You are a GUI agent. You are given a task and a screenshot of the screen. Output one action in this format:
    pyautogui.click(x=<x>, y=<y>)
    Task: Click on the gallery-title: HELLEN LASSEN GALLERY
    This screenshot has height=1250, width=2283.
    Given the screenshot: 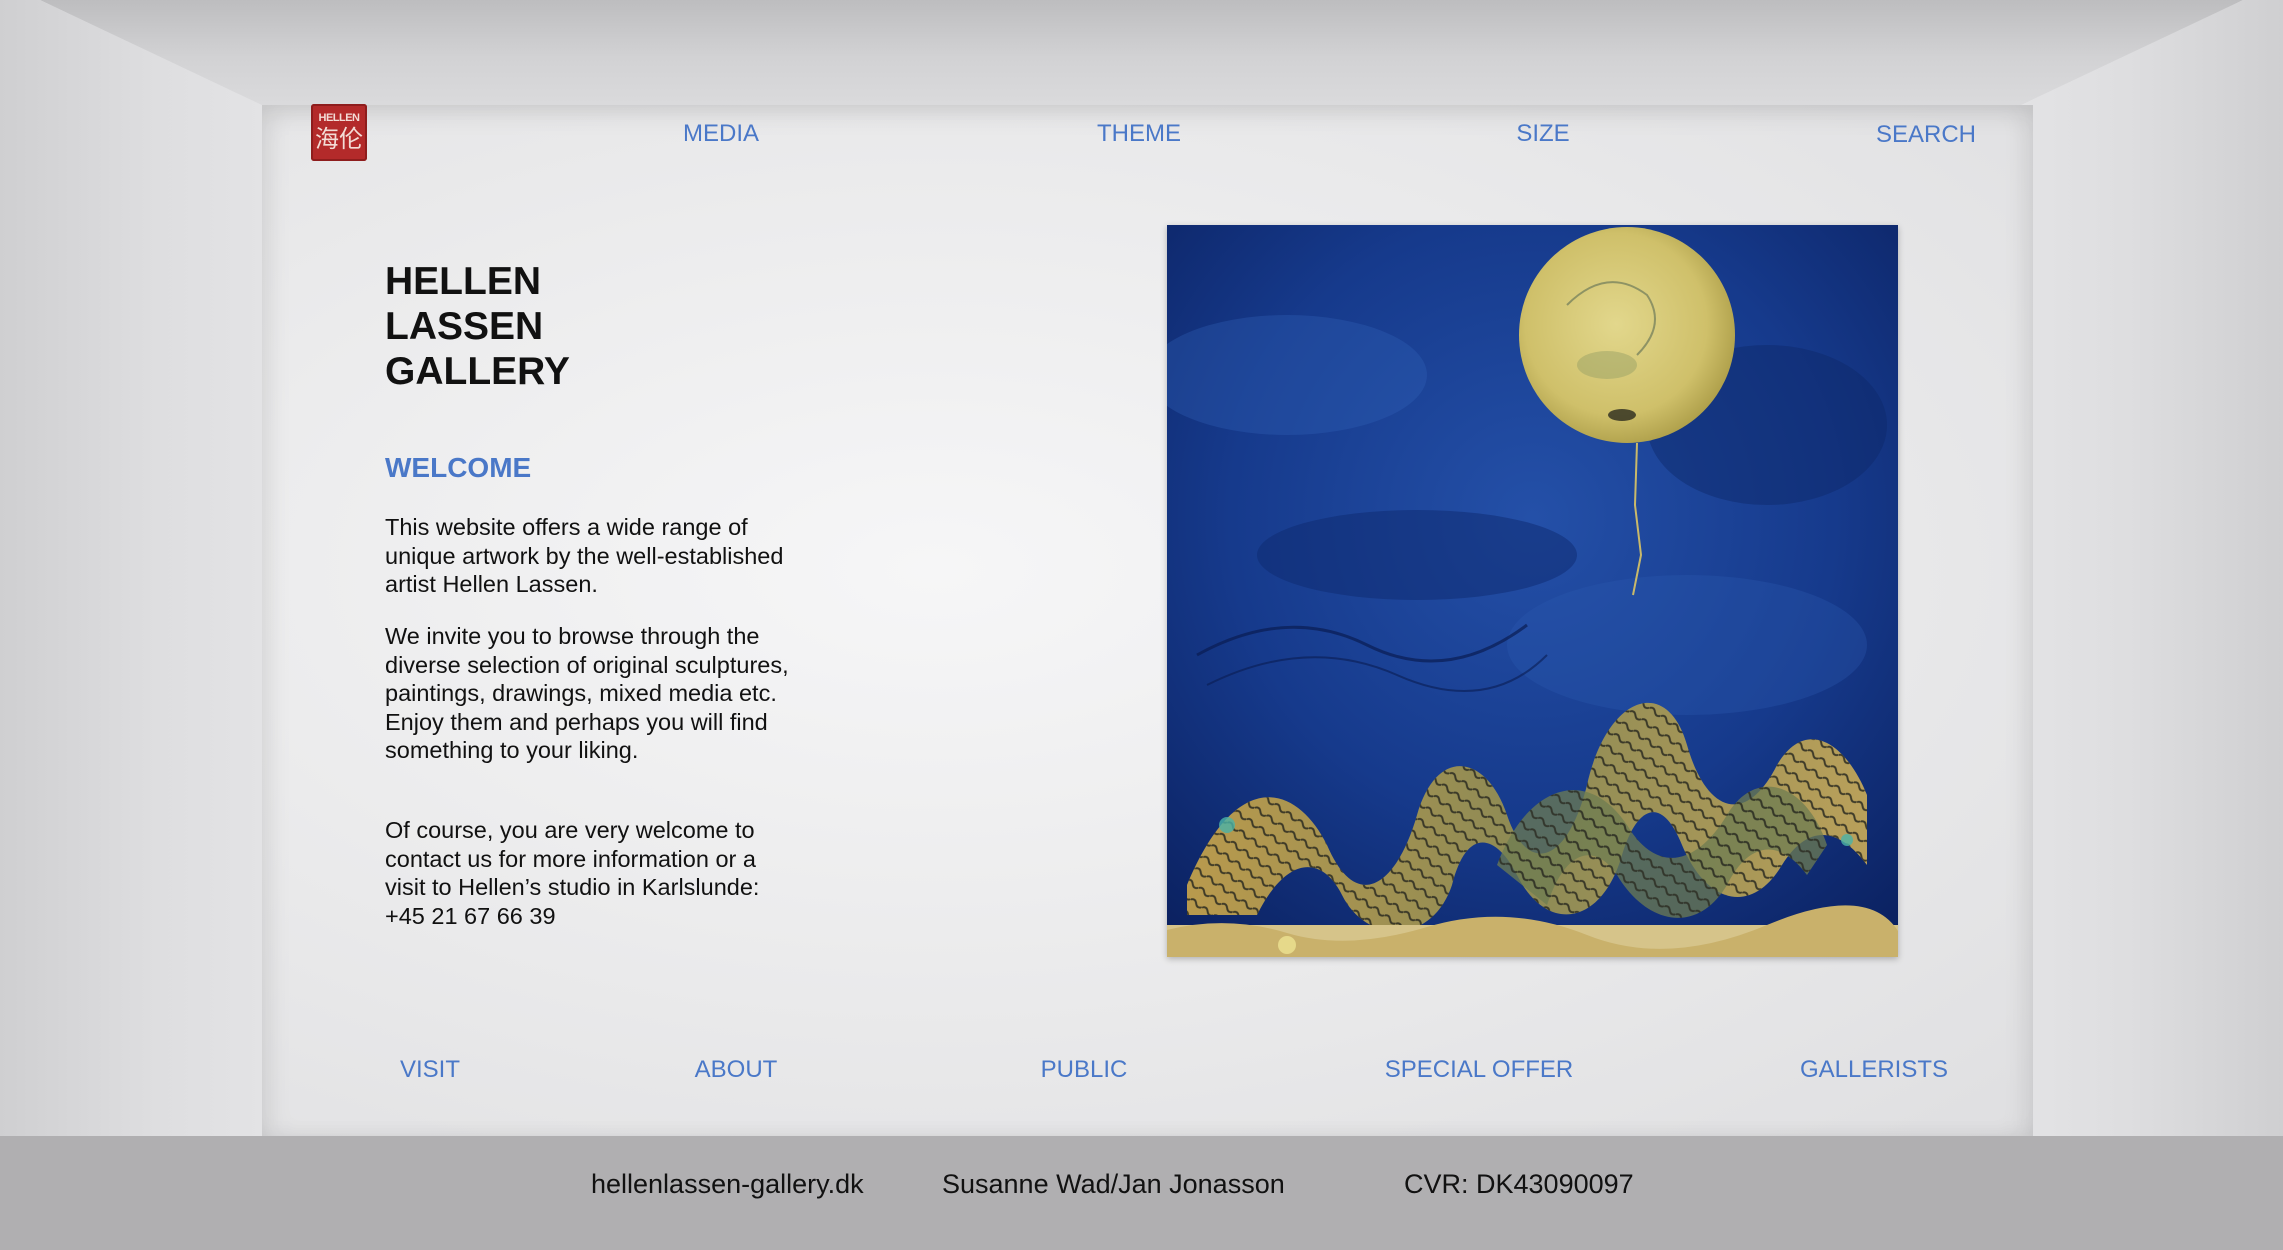 What is the action you would take?
    pyautogui.click(x=477, y=326)
    